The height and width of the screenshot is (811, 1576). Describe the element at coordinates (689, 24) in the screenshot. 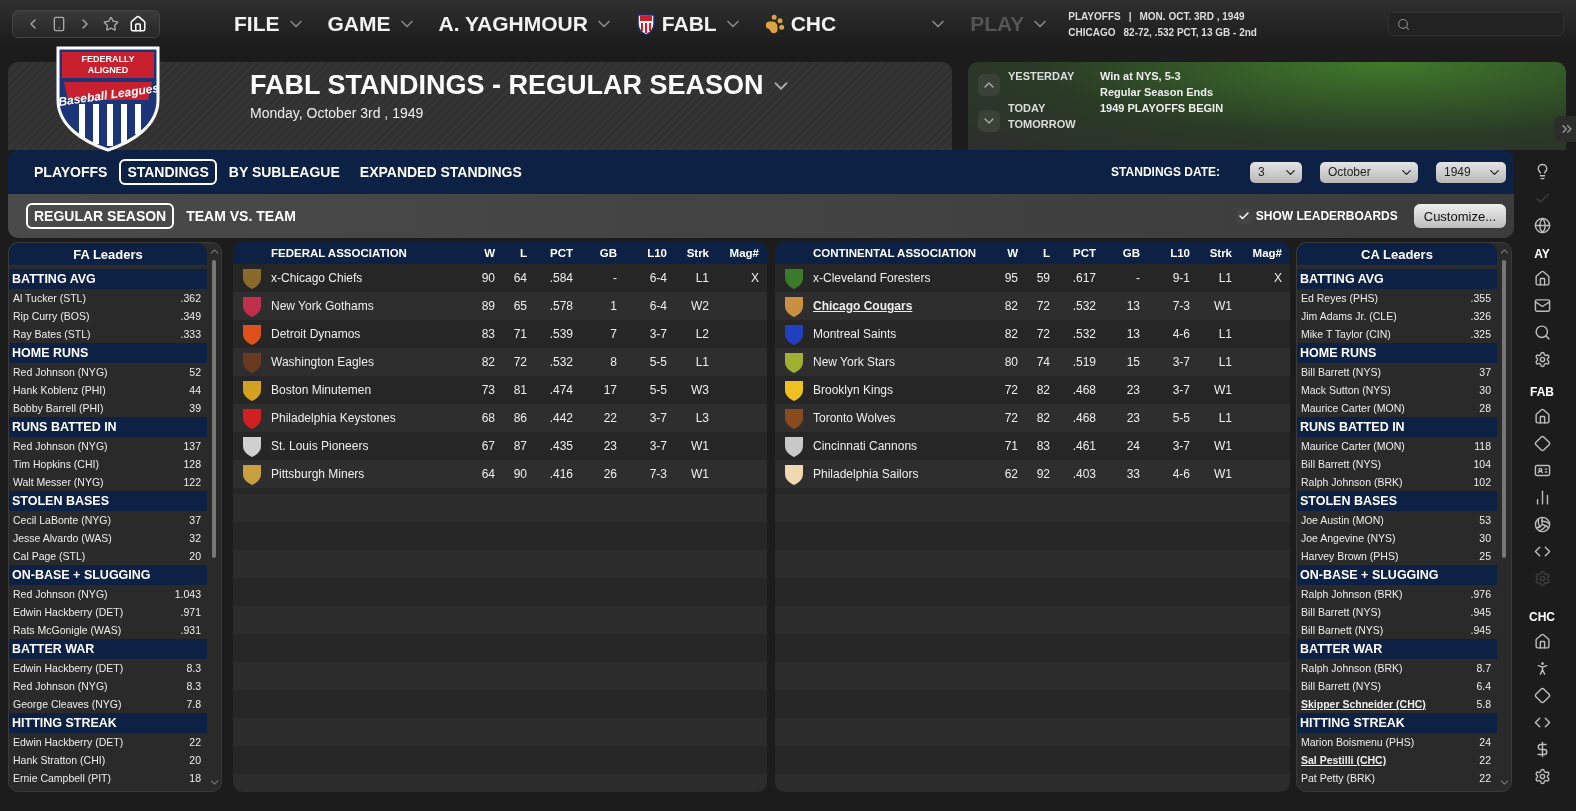

I see `league-menu-button: FABL` at that location.